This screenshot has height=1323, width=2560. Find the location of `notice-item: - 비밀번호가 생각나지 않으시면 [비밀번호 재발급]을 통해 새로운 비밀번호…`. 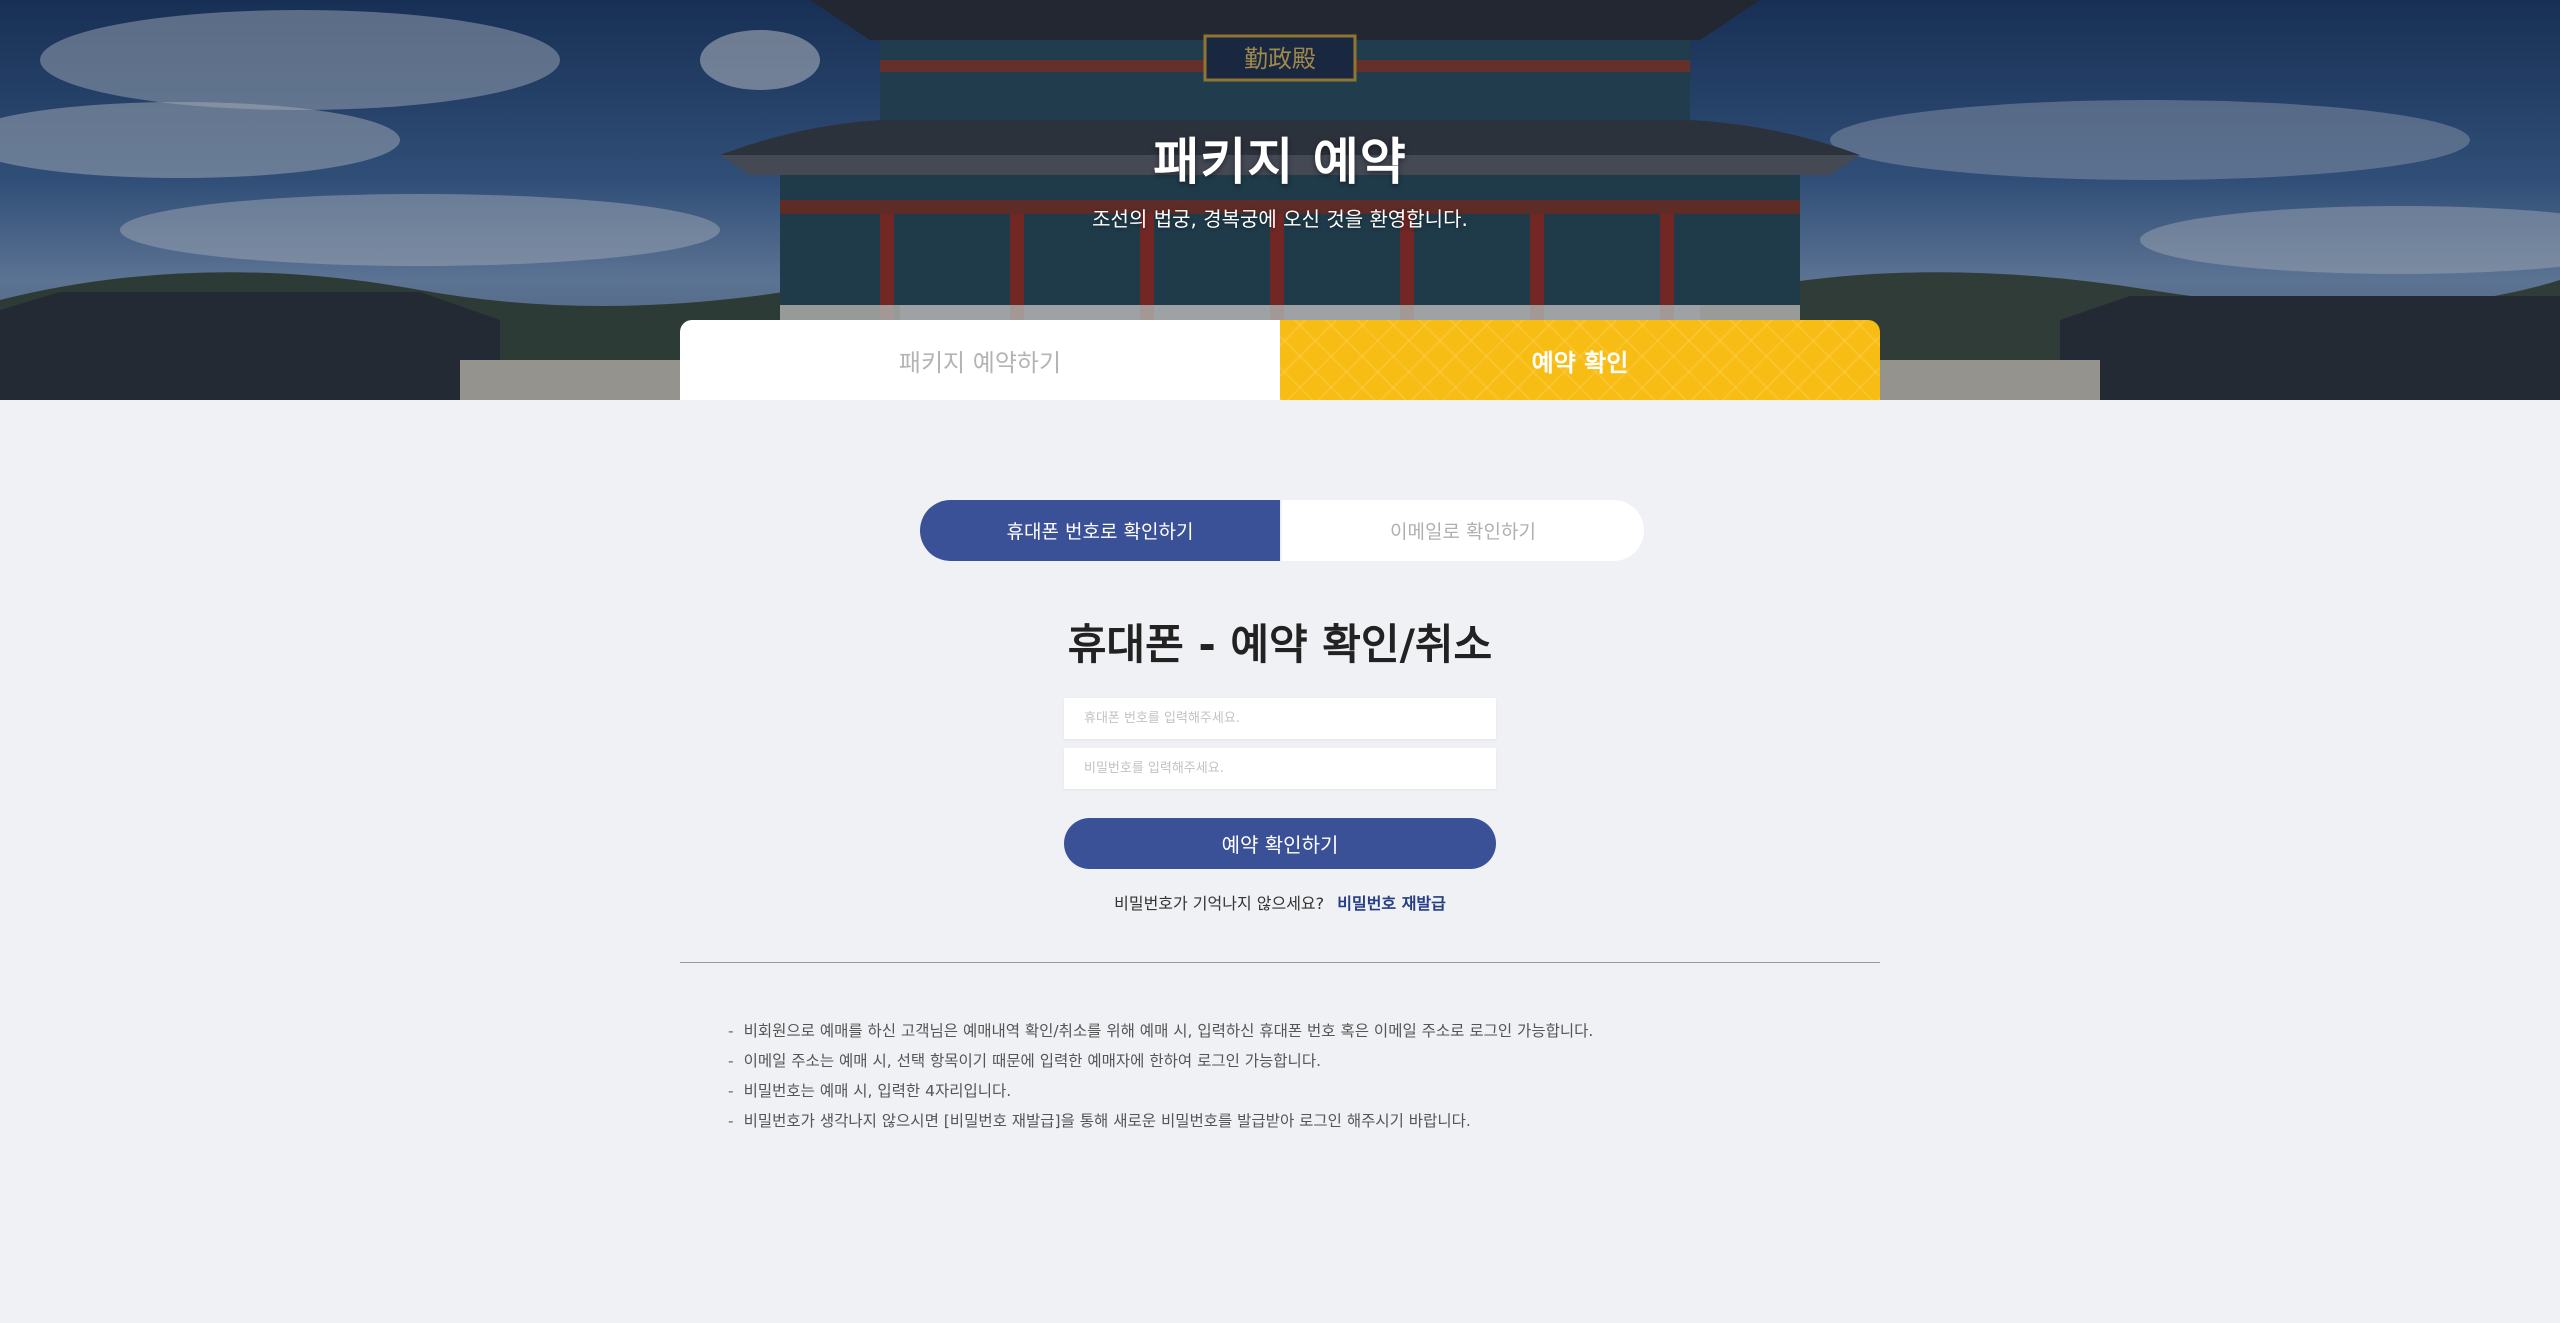

notice-item: - 비밀번호가 생각나지 않으시면 [비밀번호 재발급]을 통해 새로운 비밀번호… is located at coordinates (1099, 1121).